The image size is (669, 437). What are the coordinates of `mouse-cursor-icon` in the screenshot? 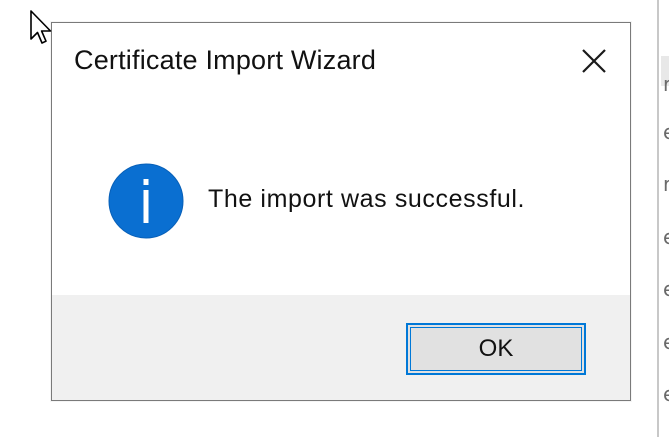 It's located at (41, 27).